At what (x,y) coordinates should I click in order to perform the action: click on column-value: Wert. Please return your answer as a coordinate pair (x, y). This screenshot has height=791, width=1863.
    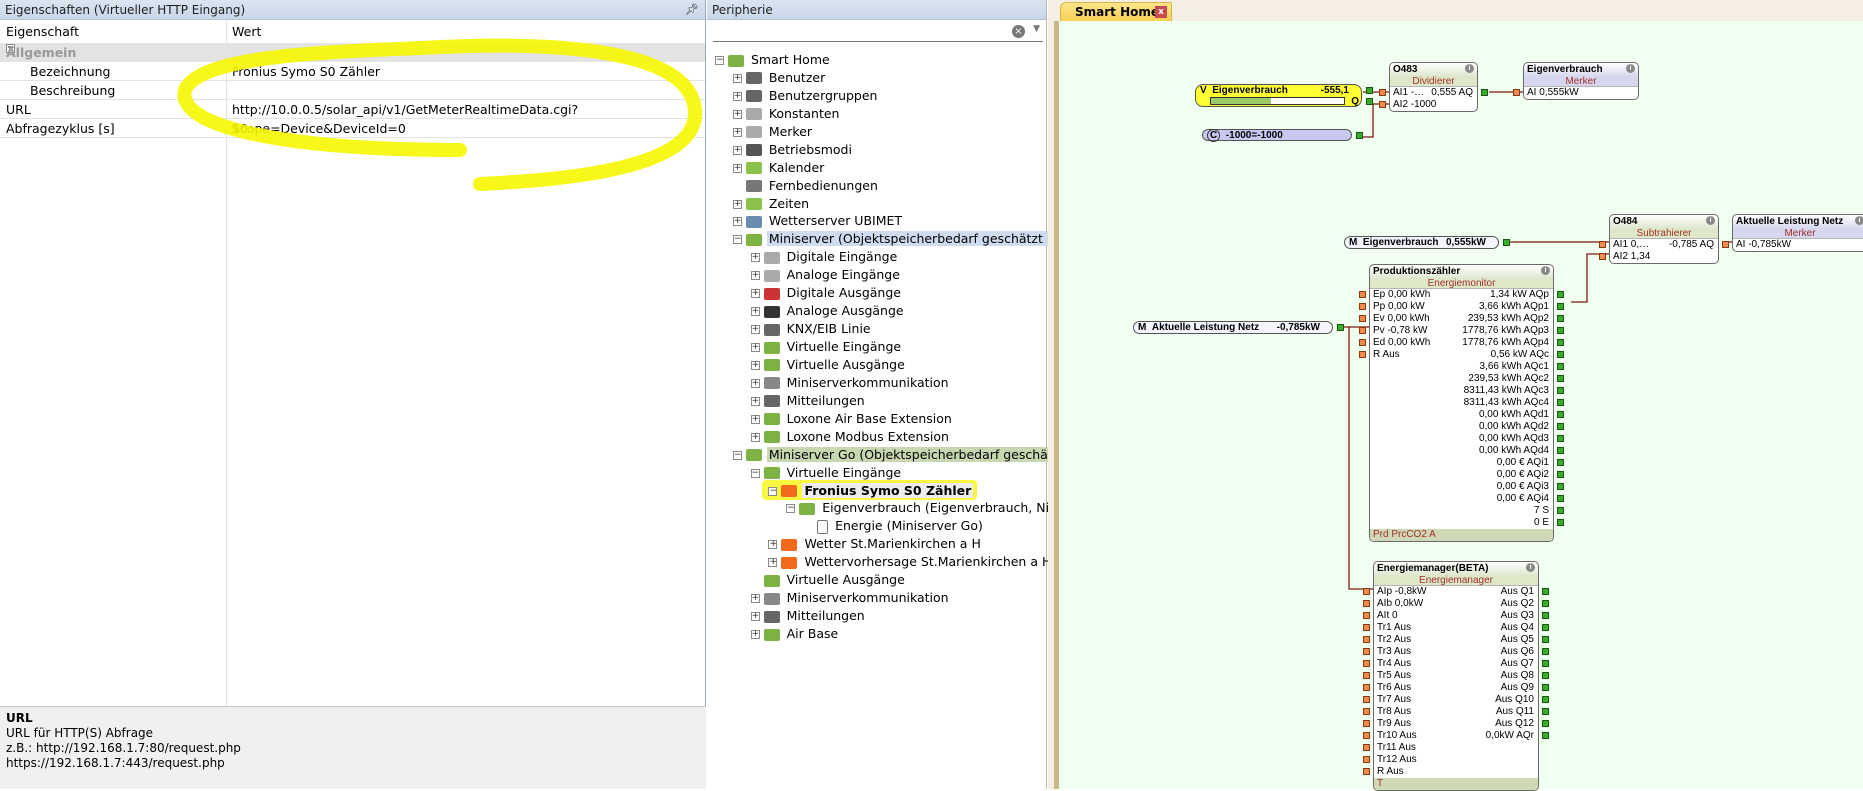
    Looking at the image, I should click on (246, 32).